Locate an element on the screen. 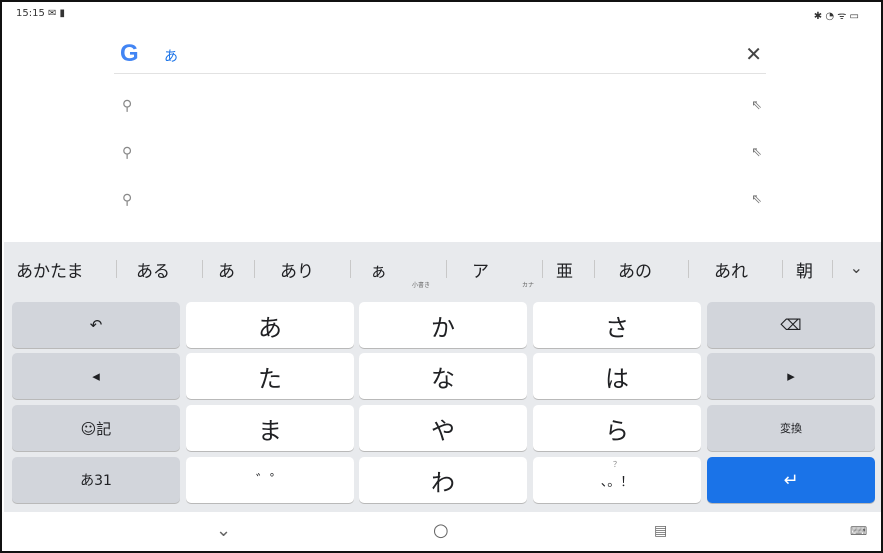 The image size is (883, 553). status-time: 15:15 ✉ ▮ is located at coordinates (41, 13).